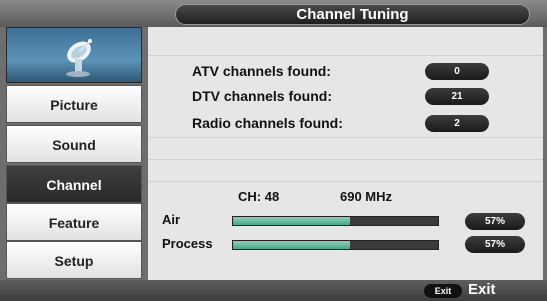 This screenshot has height=301, width=547. What do you see at coordinates (259, 196) in the screenshot?
I see `current-channel: CH: 48` at bounding box center [259, 196].